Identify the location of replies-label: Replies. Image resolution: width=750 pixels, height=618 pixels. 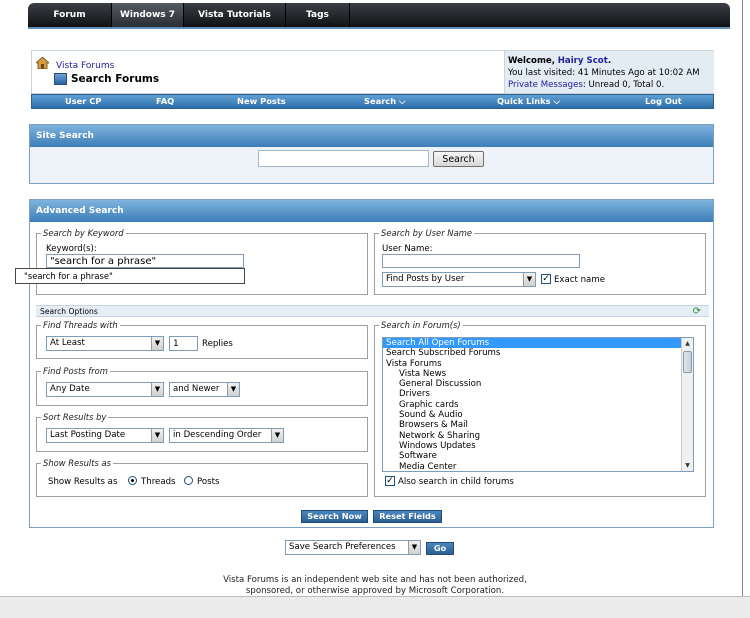
(217, 344).